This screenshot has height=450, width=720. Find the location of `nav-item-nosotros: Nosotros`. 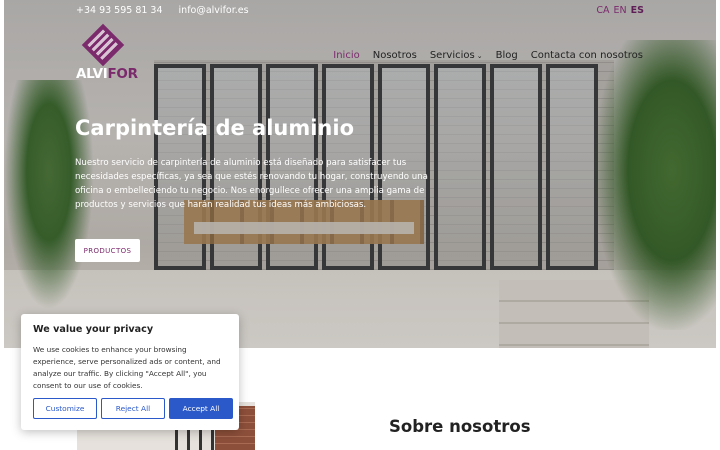

nav-item-nosotros: Nosotros is located at coordinates (395, 55).